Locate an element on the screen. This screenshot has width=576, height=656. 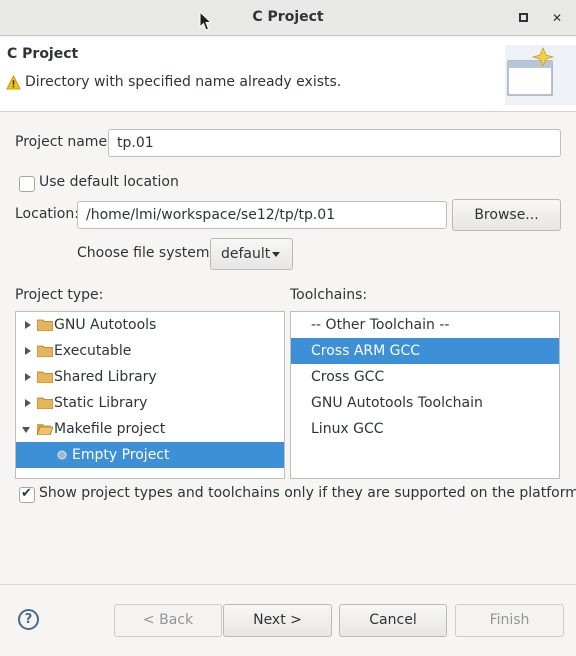
file-system-dropdown: default is located at coordinates (251, 254).